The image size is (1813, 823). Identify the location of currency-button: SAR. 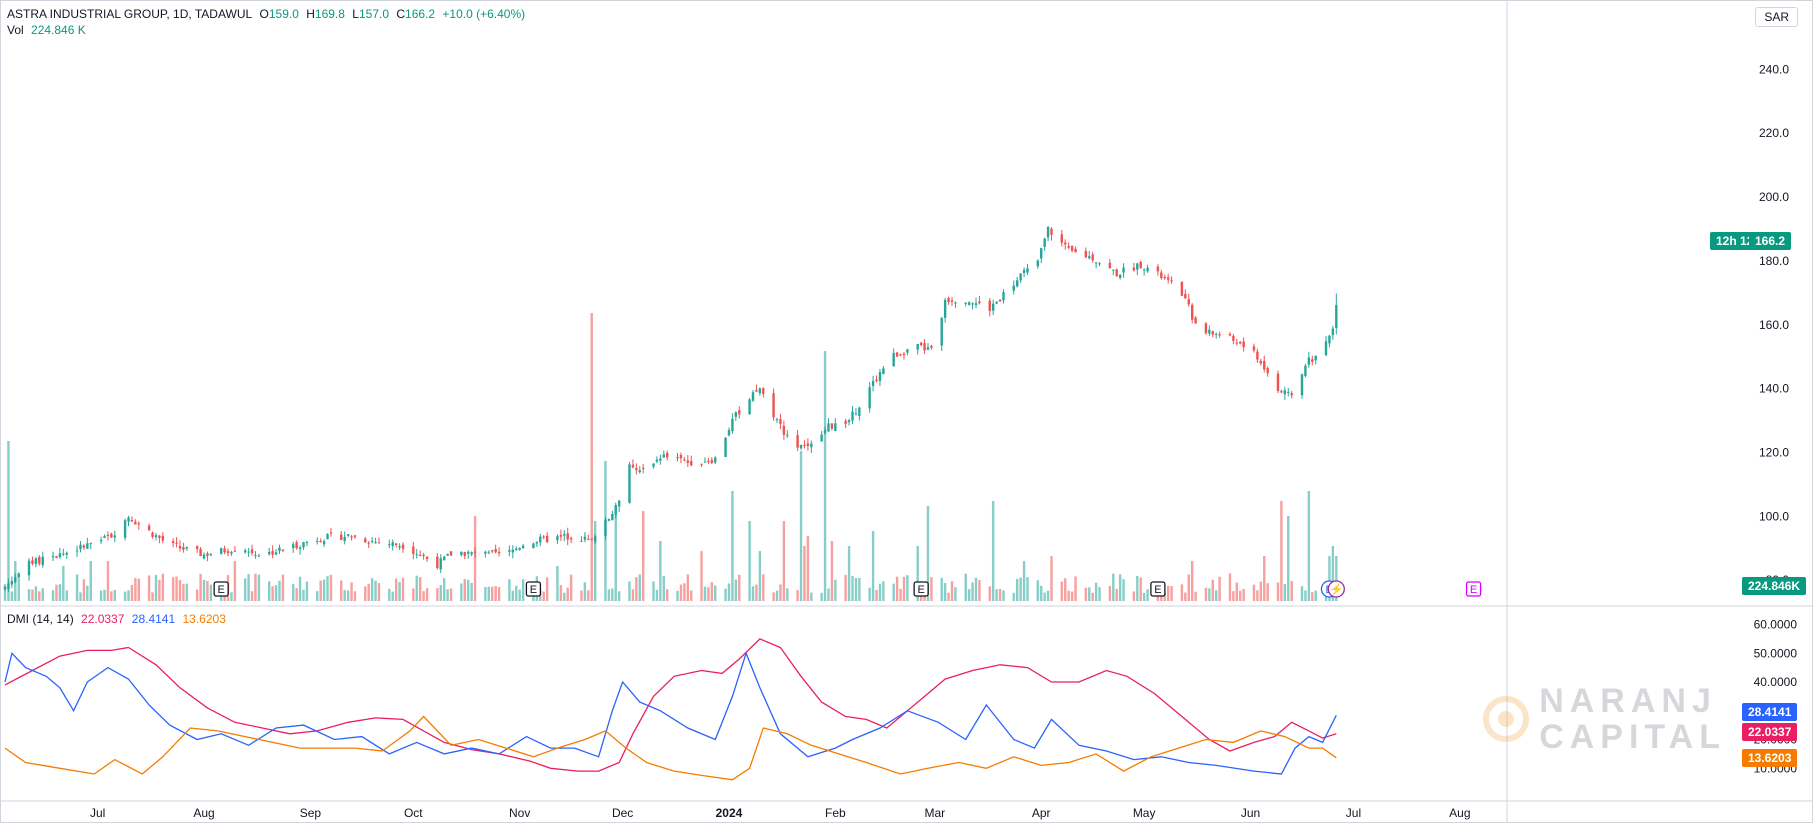
(1776, 17).